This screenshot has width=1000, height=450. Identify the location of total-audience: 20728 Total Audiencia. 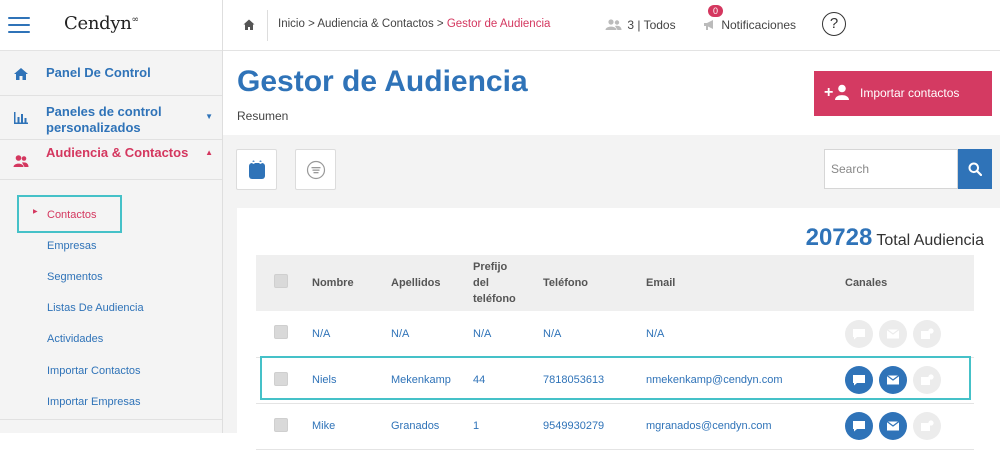
(895, 238).